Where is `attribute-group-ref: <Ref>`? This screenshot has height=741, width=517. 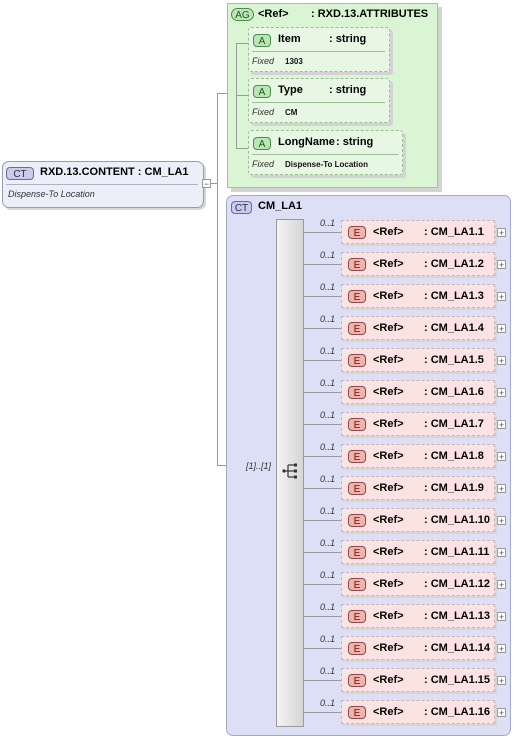 attribute-group-ref: <Ref> is located at coordinates (273, 14).